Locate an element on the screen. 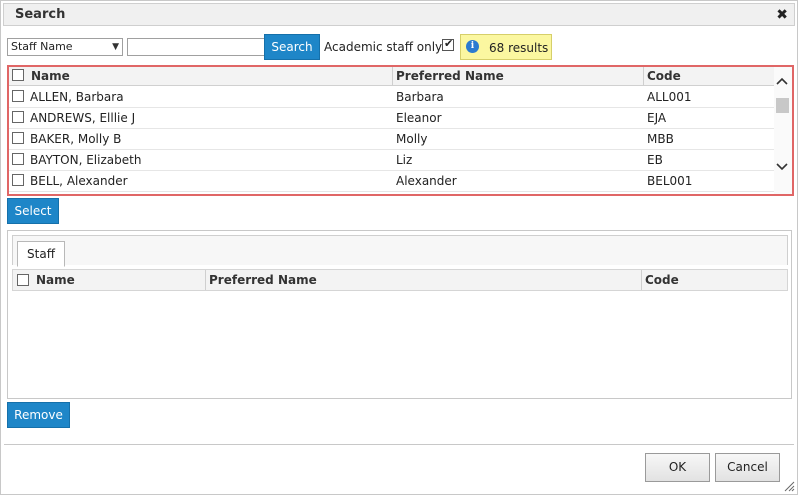 The image size is (798, 495). row-preferred-name: Barbara is located at coordinates (420, 97).